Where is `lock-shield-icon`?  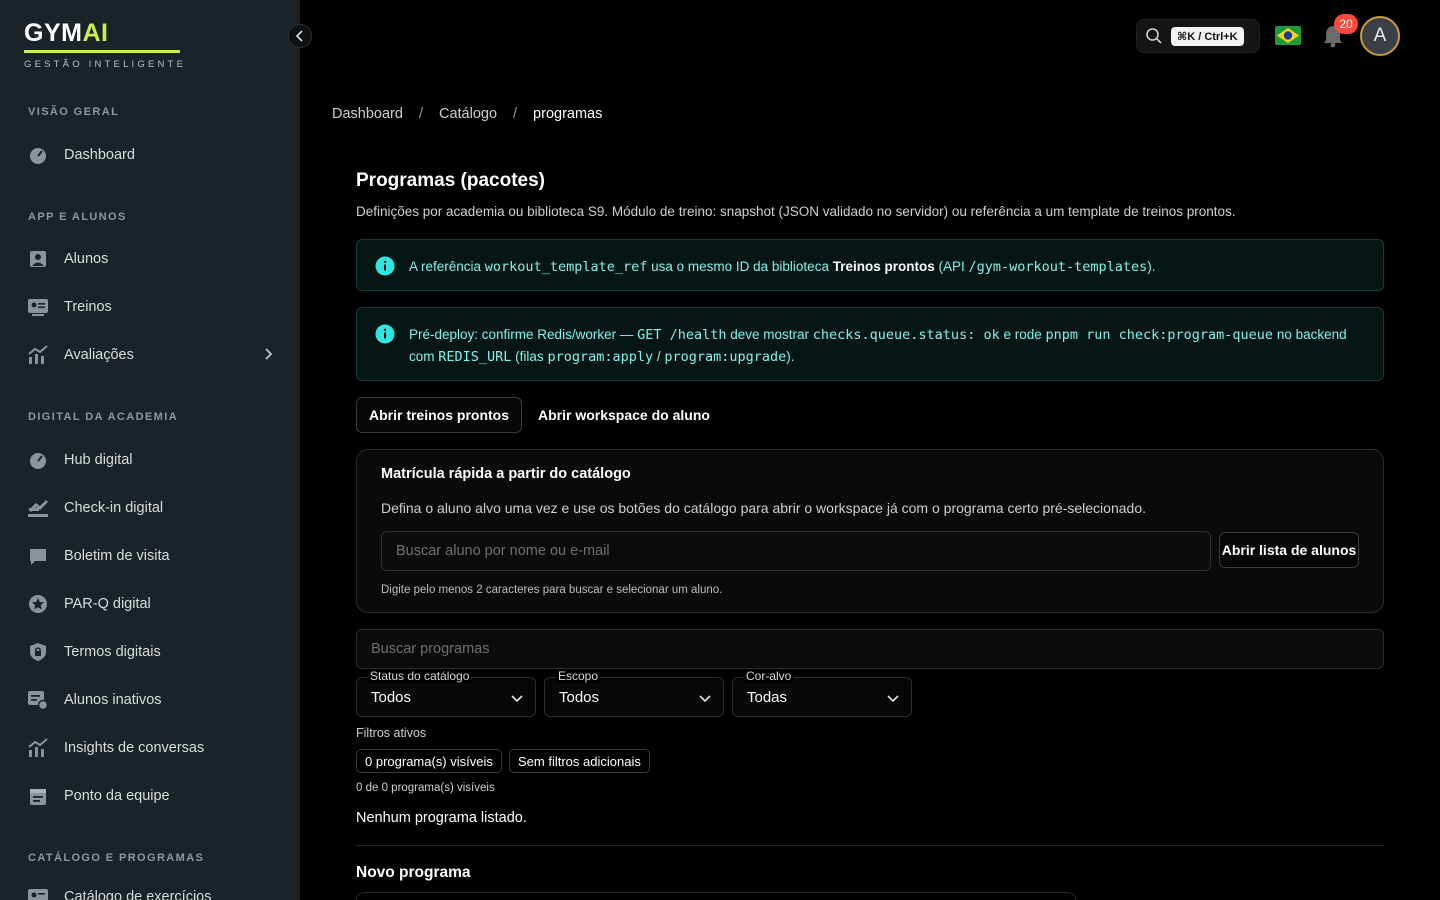
lock-shield-icon is located at coordinates (38, 652).